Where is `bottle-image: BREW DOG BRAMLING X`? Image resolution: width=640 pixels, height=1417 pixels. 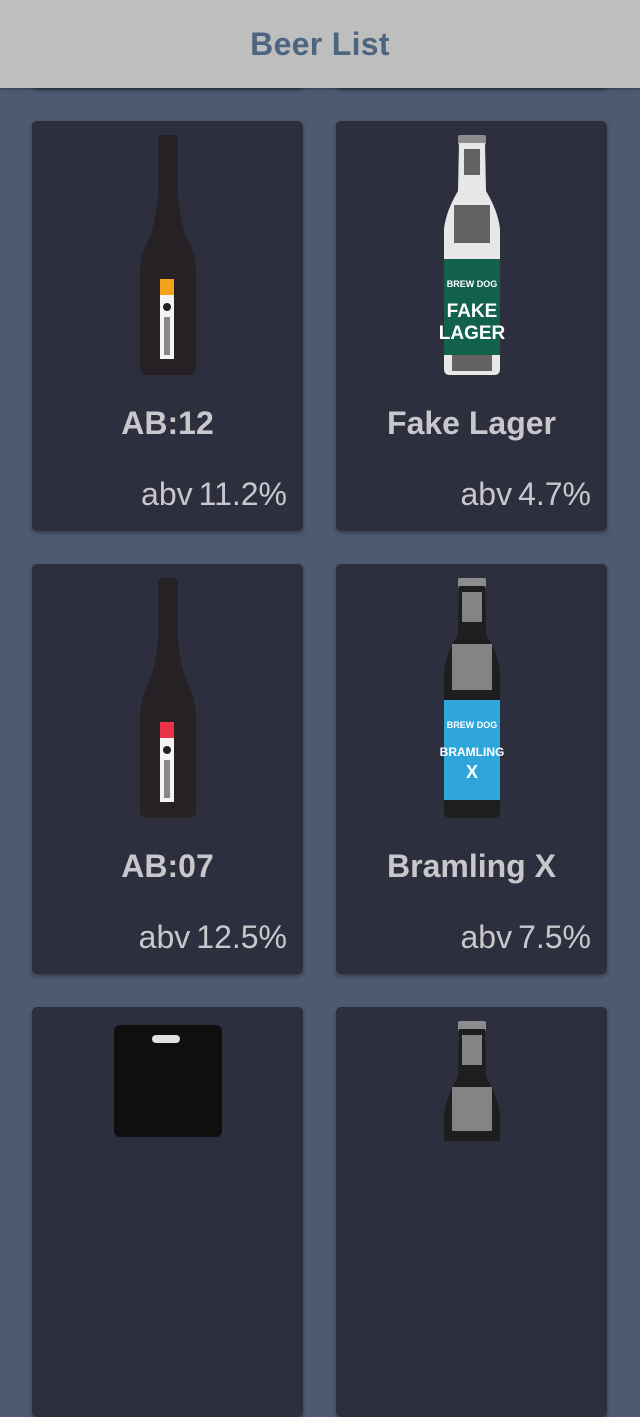 bottle-image: BREW DOG BRAMLING X is located at coordinates (471, 700).